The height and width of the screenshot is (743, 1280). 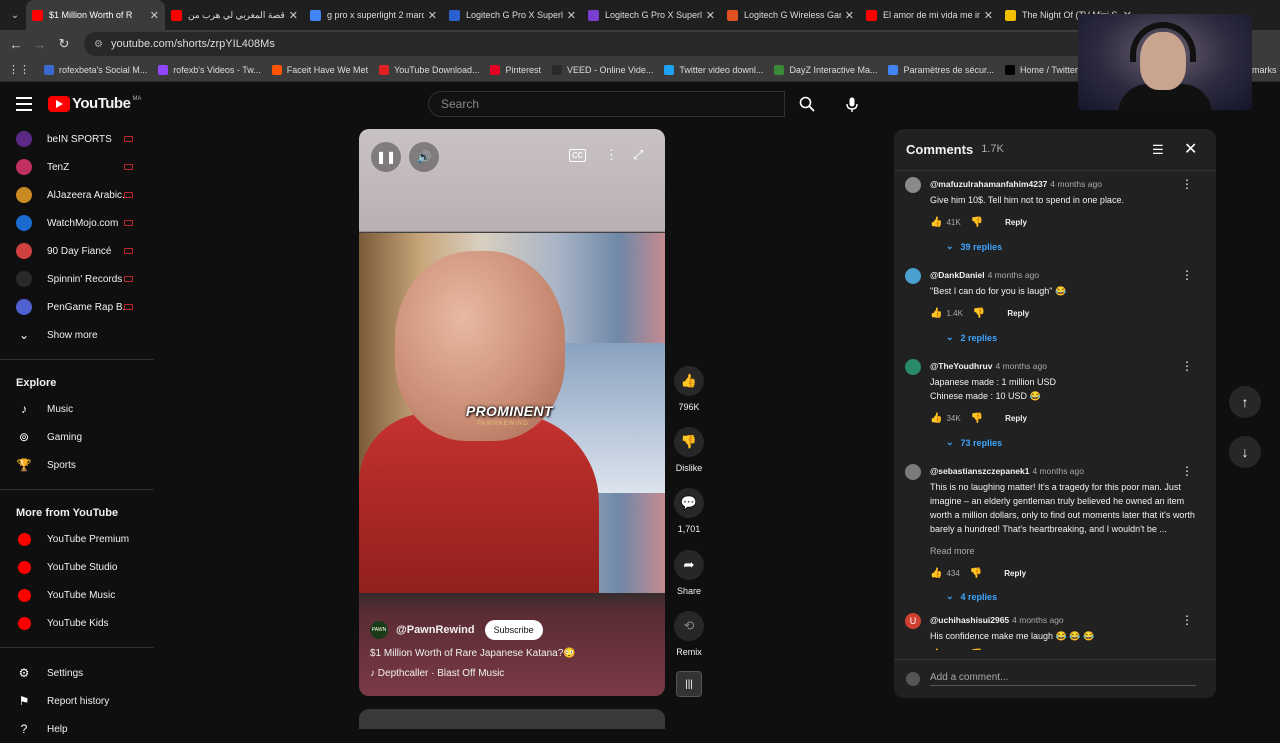 What do you see at coordinates (1245, 452) in the screenshot?
I see `next-short-button: ↓` at bounding box center [1245, 452].